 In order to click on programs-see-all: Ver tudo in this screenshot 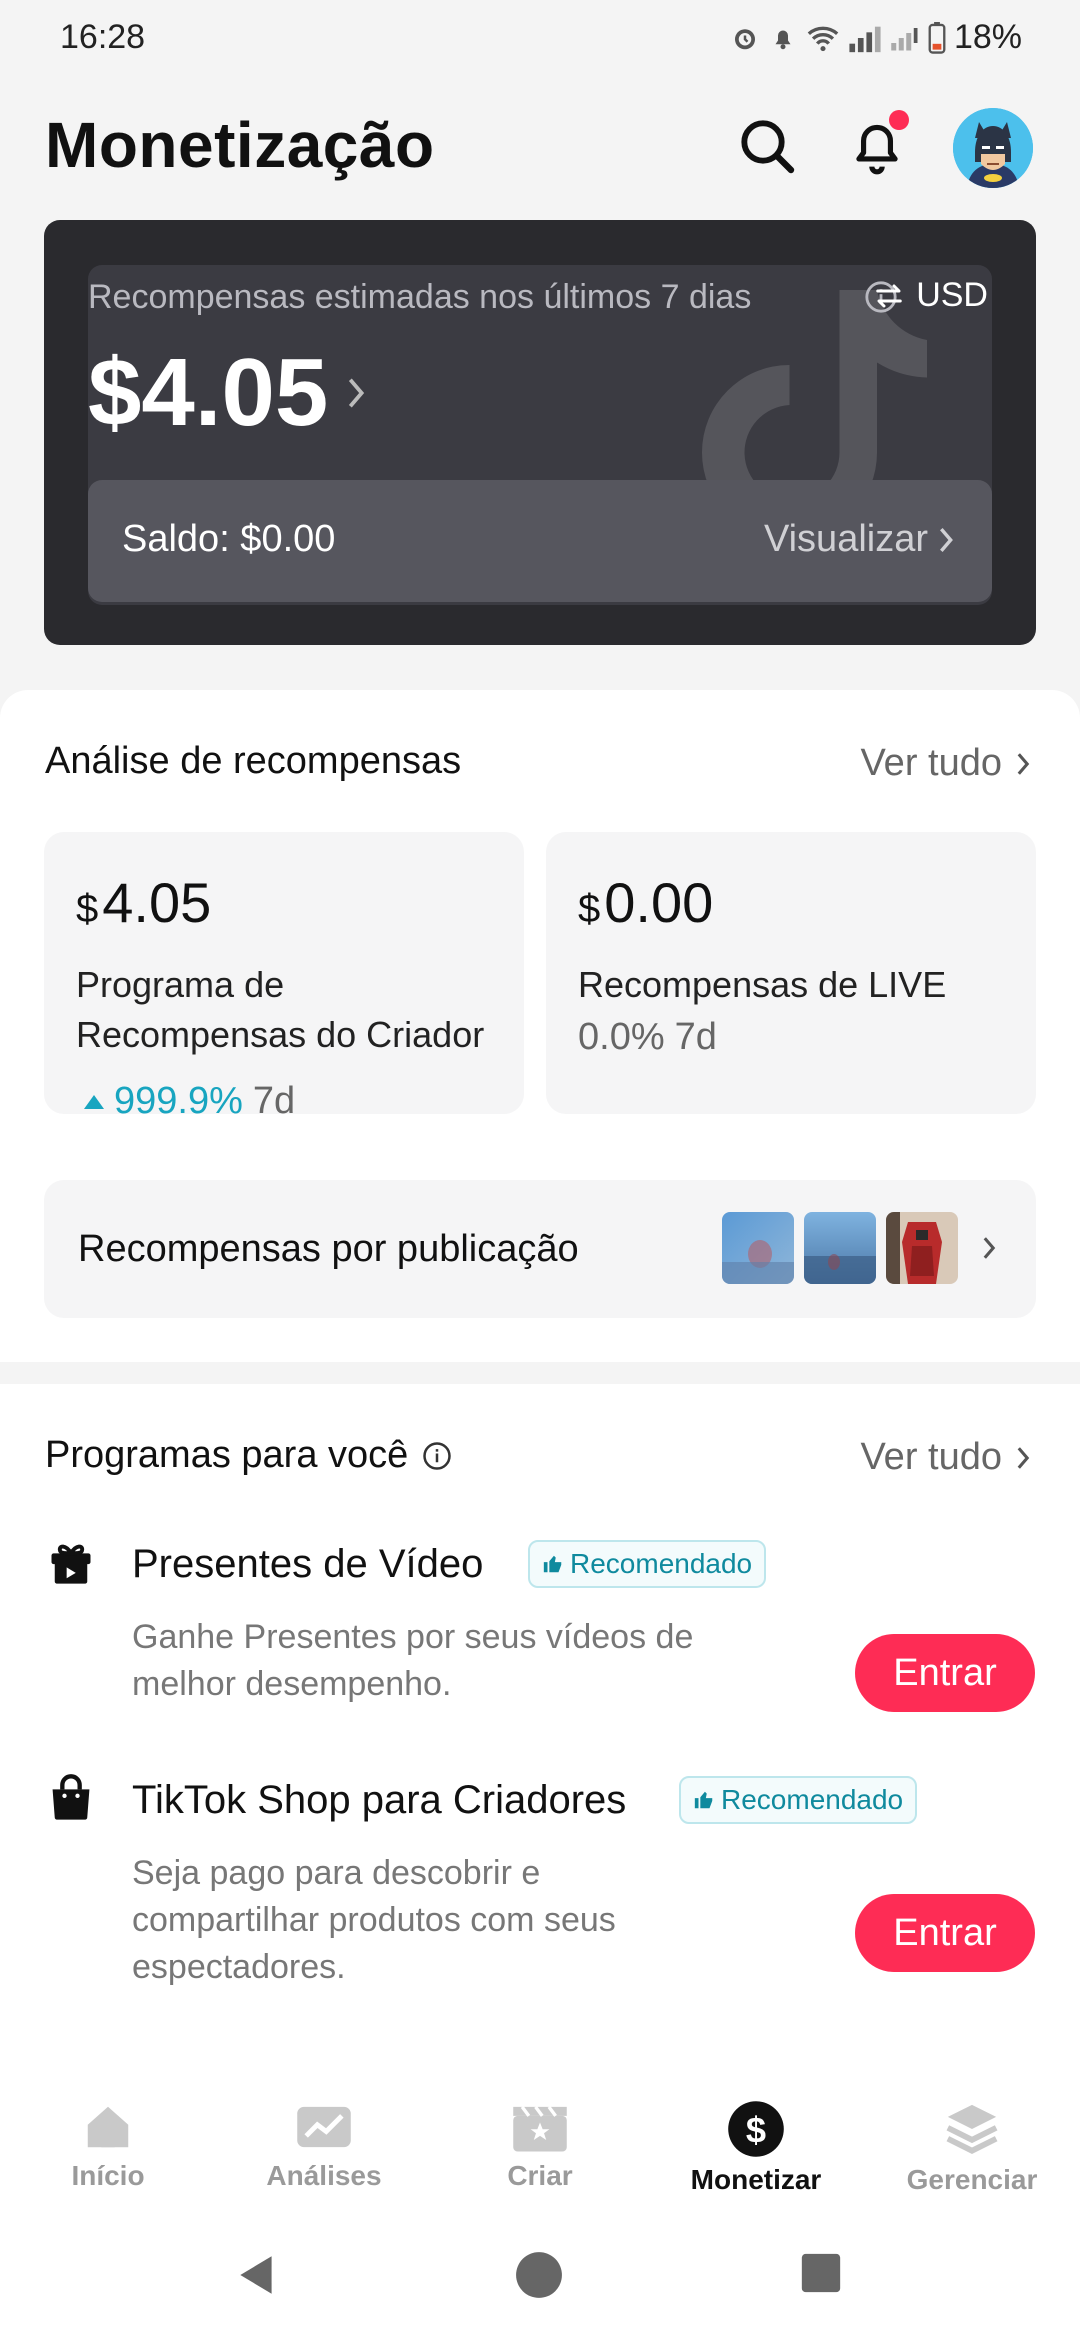, I will do `click(945, 1457)`.